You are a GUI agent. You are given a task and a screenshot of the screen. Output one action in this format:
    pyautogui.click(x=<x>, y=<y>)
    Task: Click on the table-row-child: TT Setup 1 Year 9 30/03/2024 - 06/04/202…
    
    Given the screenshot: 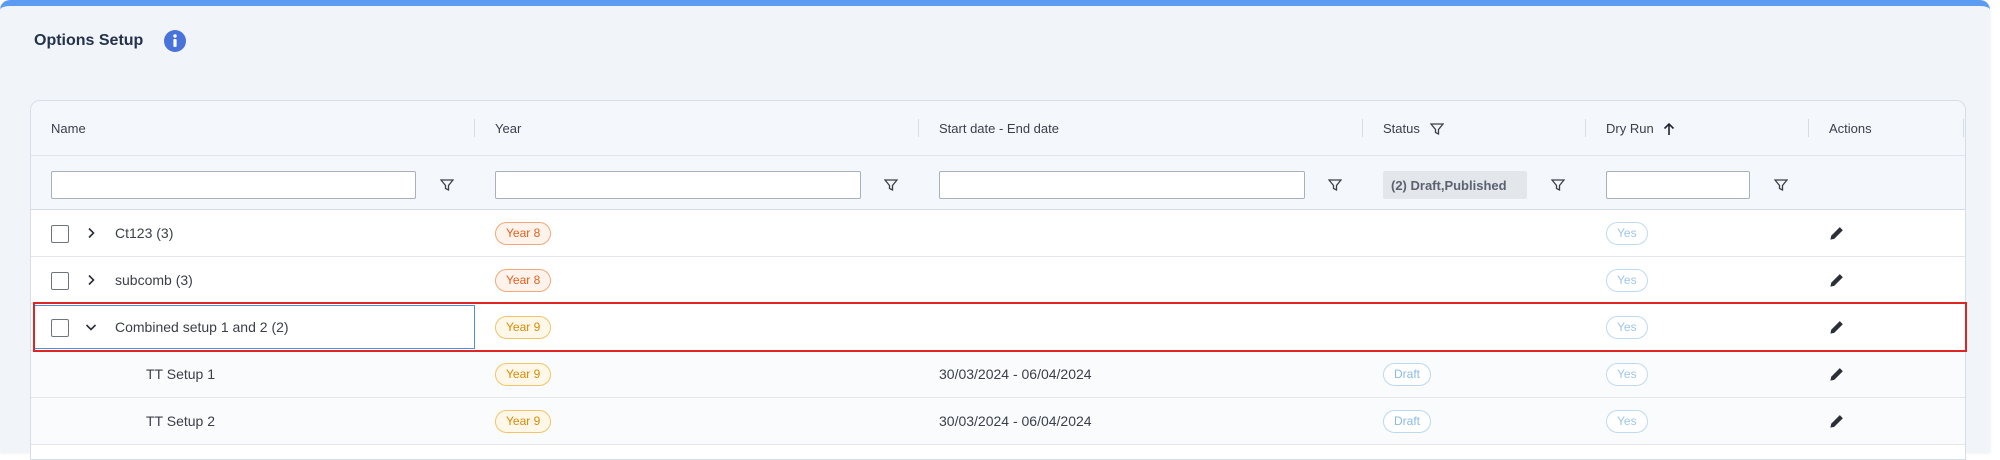 What is the action you would take?
    pyautogui.click(x=998, y=374)
    